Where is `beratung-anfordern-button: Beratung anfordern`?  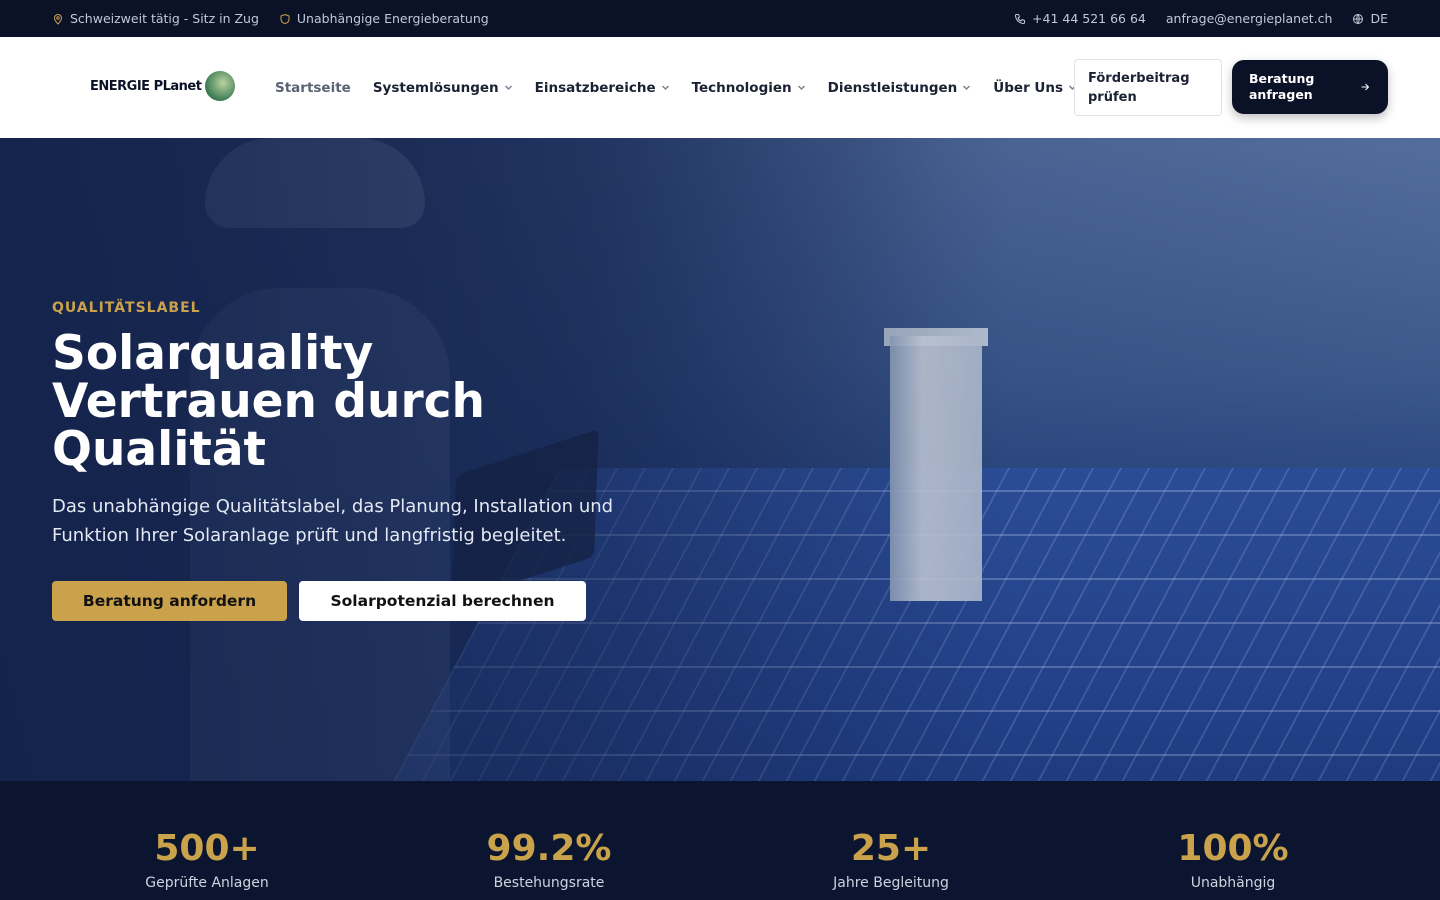 beratung-anfordern-button: Beratung anfordern is located at coordinates (169, 601).